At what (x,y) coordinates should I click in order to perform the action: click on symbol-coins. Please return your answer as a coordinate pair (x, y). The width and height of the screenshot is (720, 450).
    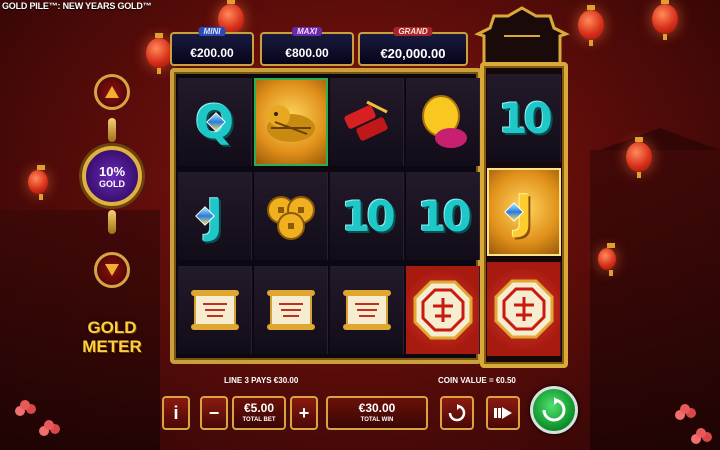
    Looking at the image, I should click on (291, 216).